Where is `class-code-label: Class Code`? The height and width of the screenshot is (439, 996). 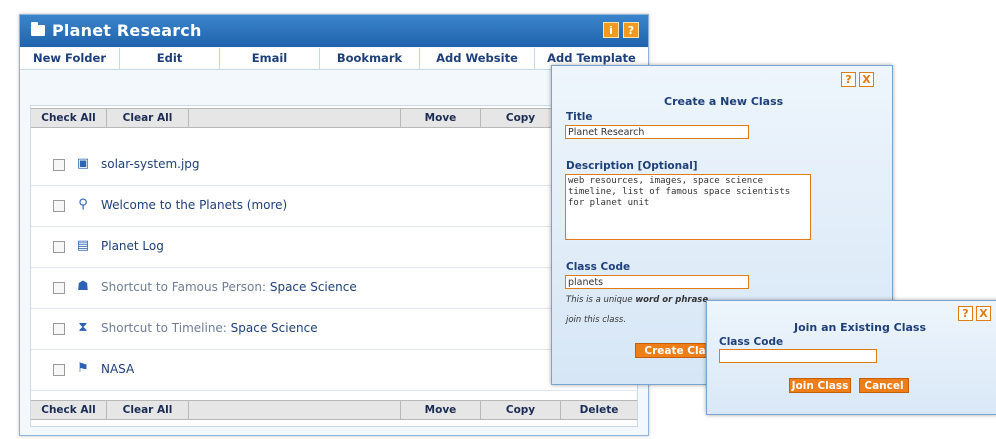 class-code-label: Class Code is located at coordinates (598, 267).